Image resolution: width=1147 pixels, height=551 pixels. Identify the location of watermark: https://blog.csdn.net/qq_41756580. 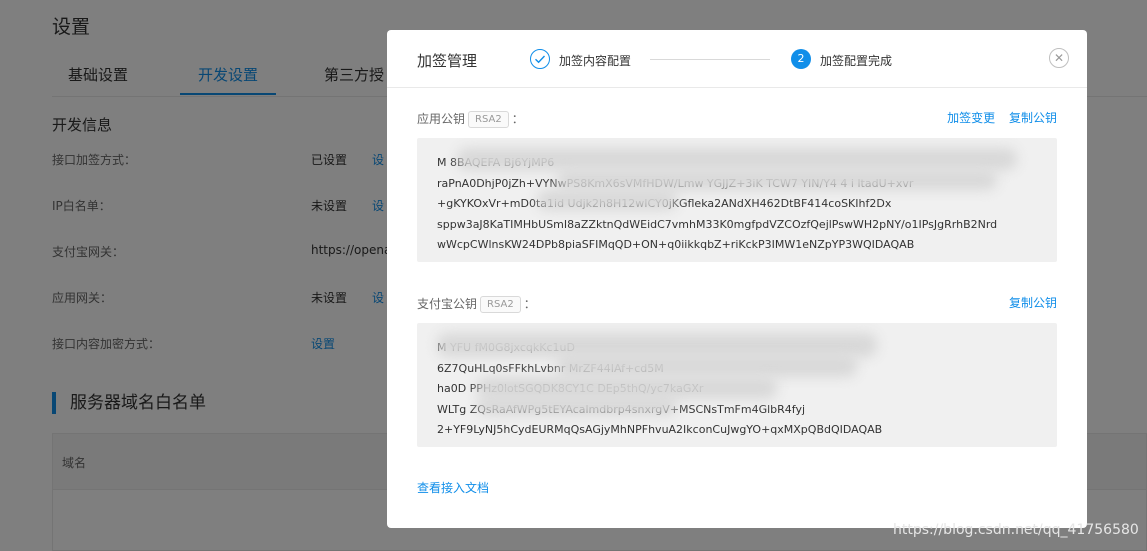
(1016, 530).